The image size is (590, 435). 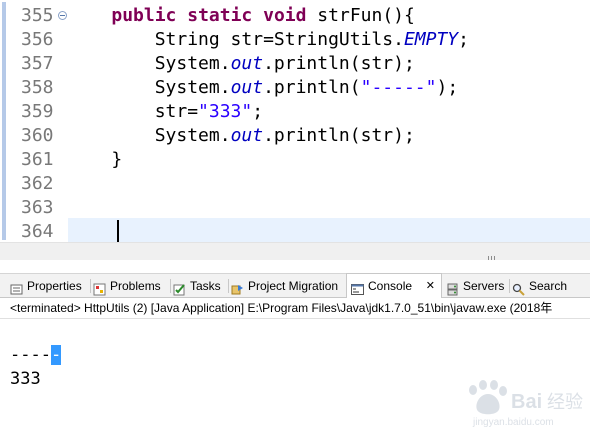 I want to click on tab-label: Servers, so click(x=484, y=286).